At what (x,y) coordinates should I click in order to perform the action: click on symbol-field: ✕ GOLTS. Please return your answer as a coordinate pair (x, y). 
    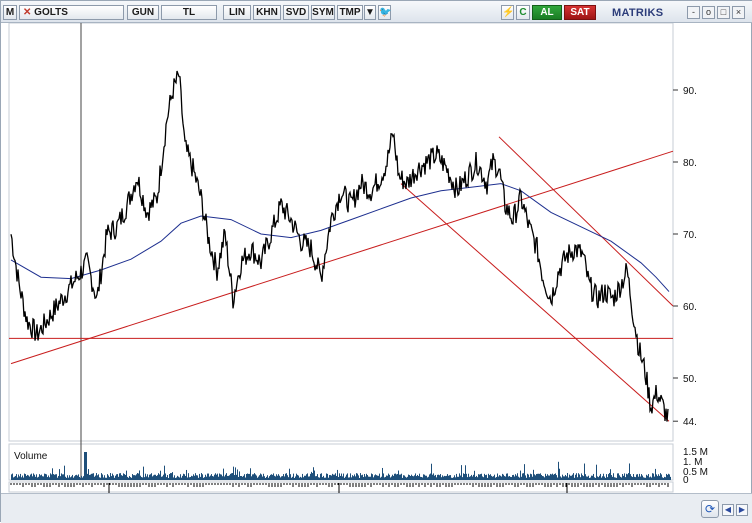
    Looking at the image, I should click on (71, 12).